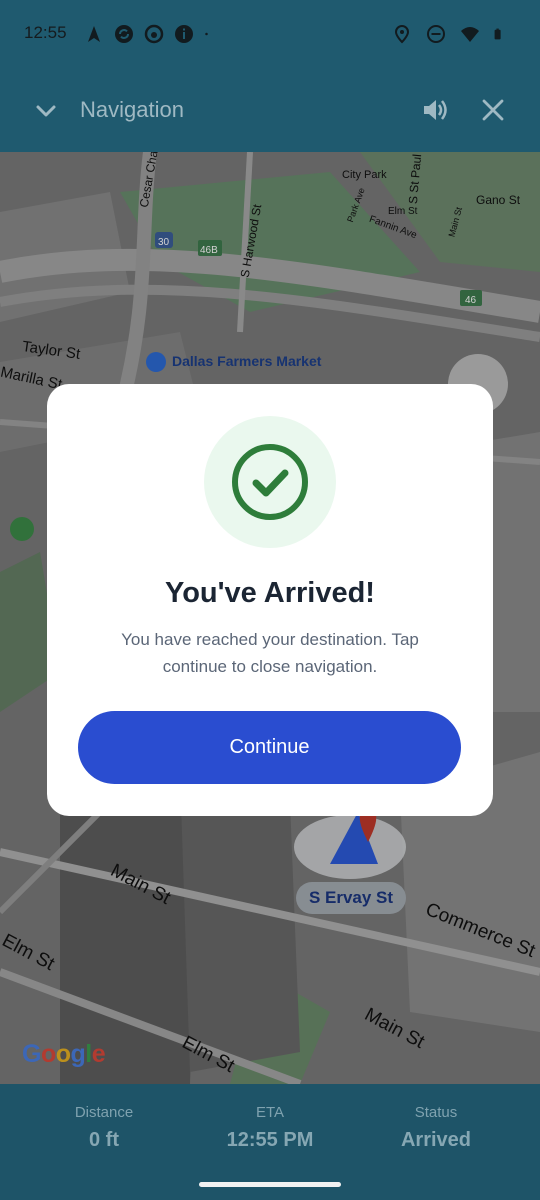 This screenshot has height=1200, width=540. I want to click on status-left-icons, so click(149, 34).